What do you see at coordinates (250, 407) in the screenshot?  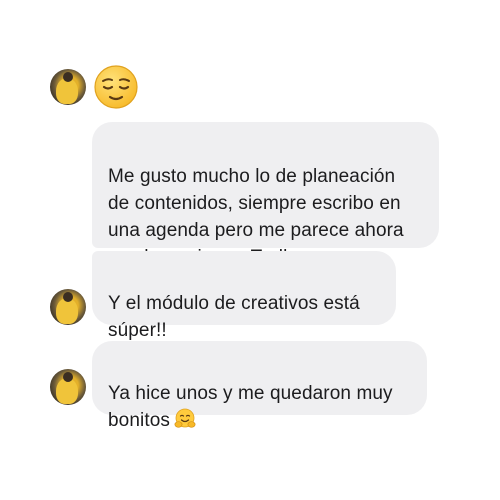 I see `message-text: Ya hice unos y me quedaron muy bonitos` at bounding box center [250, 407].